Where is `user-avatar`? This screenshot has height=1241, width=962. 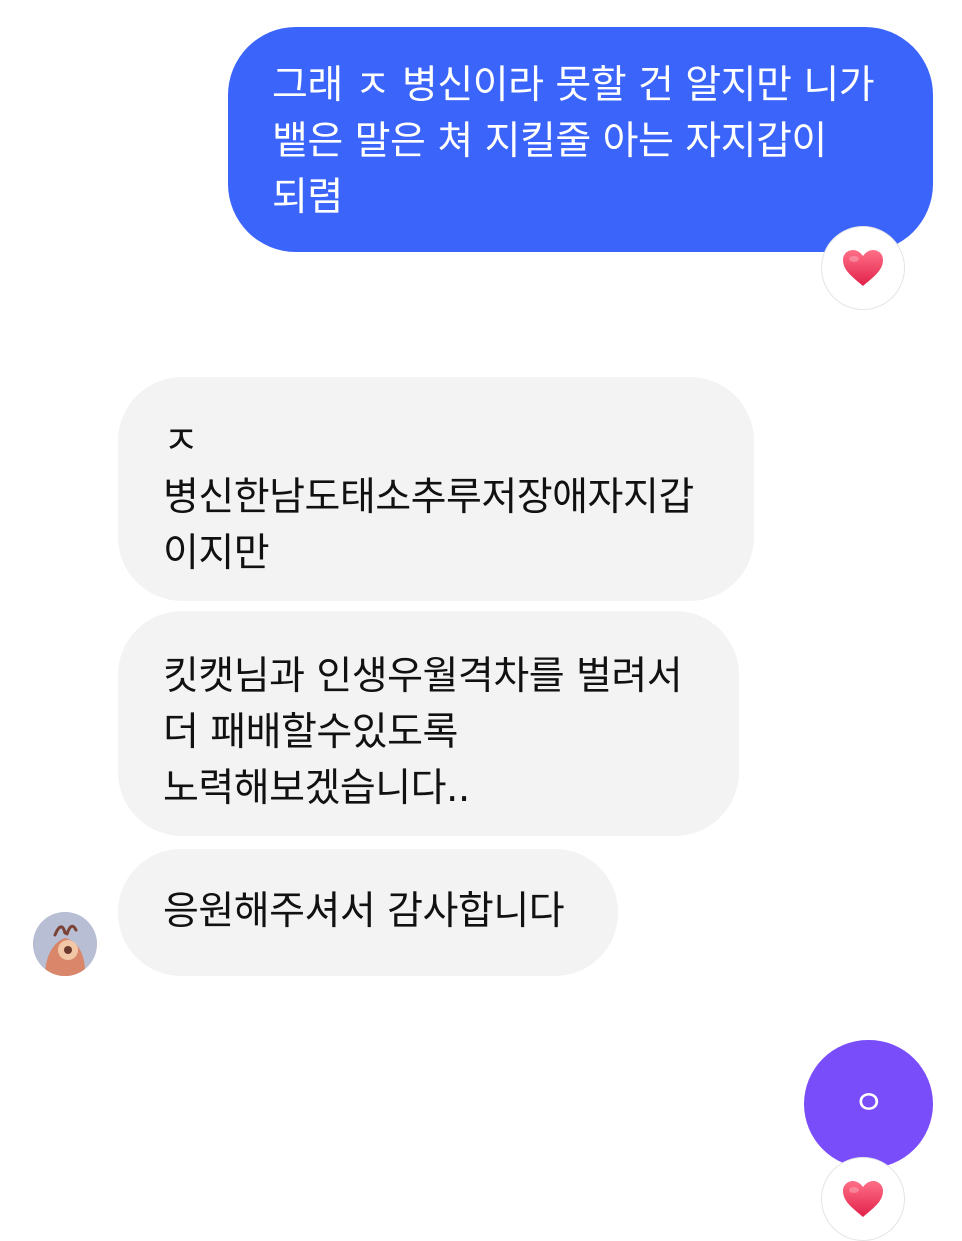
user-avatar is located at coordinates (65, 944).